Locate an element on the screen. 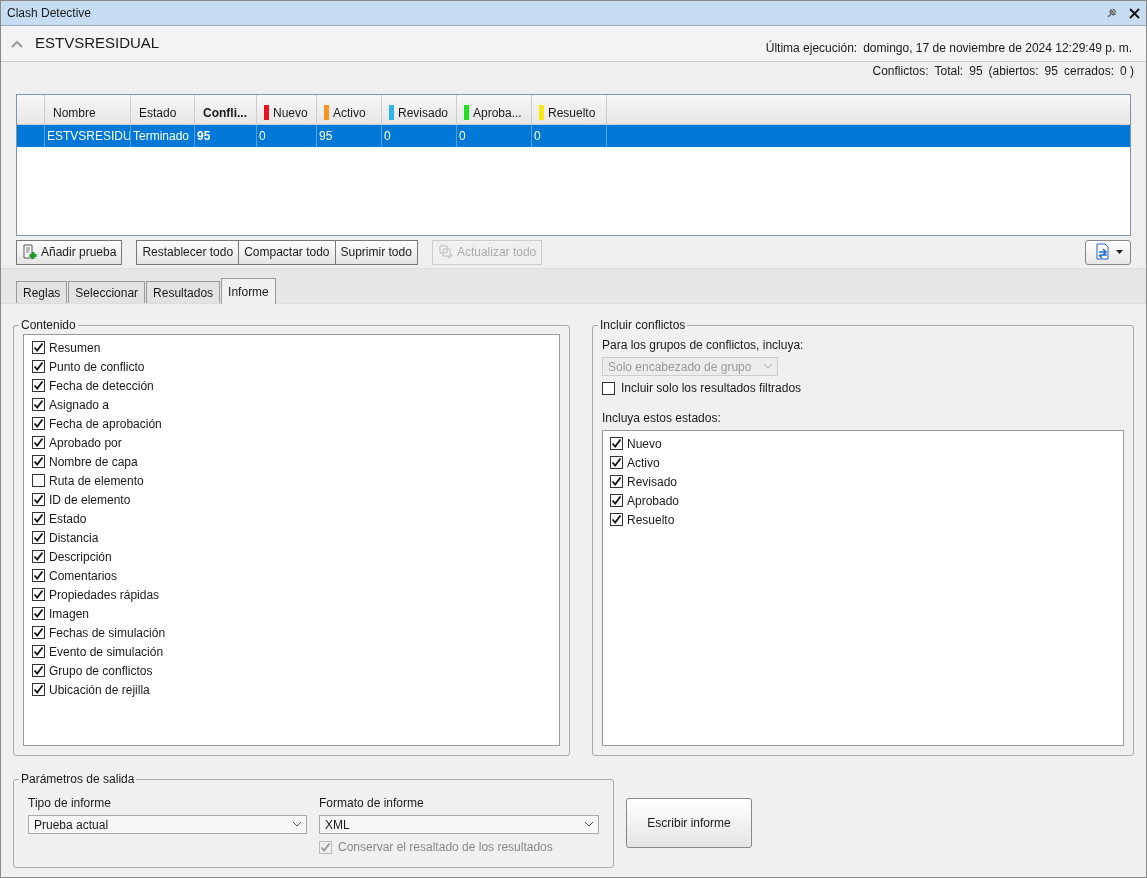 This screenshot has width=1147, height=878. test-name: ESTVSRESIDUAL is located at coordinates (97, 43).